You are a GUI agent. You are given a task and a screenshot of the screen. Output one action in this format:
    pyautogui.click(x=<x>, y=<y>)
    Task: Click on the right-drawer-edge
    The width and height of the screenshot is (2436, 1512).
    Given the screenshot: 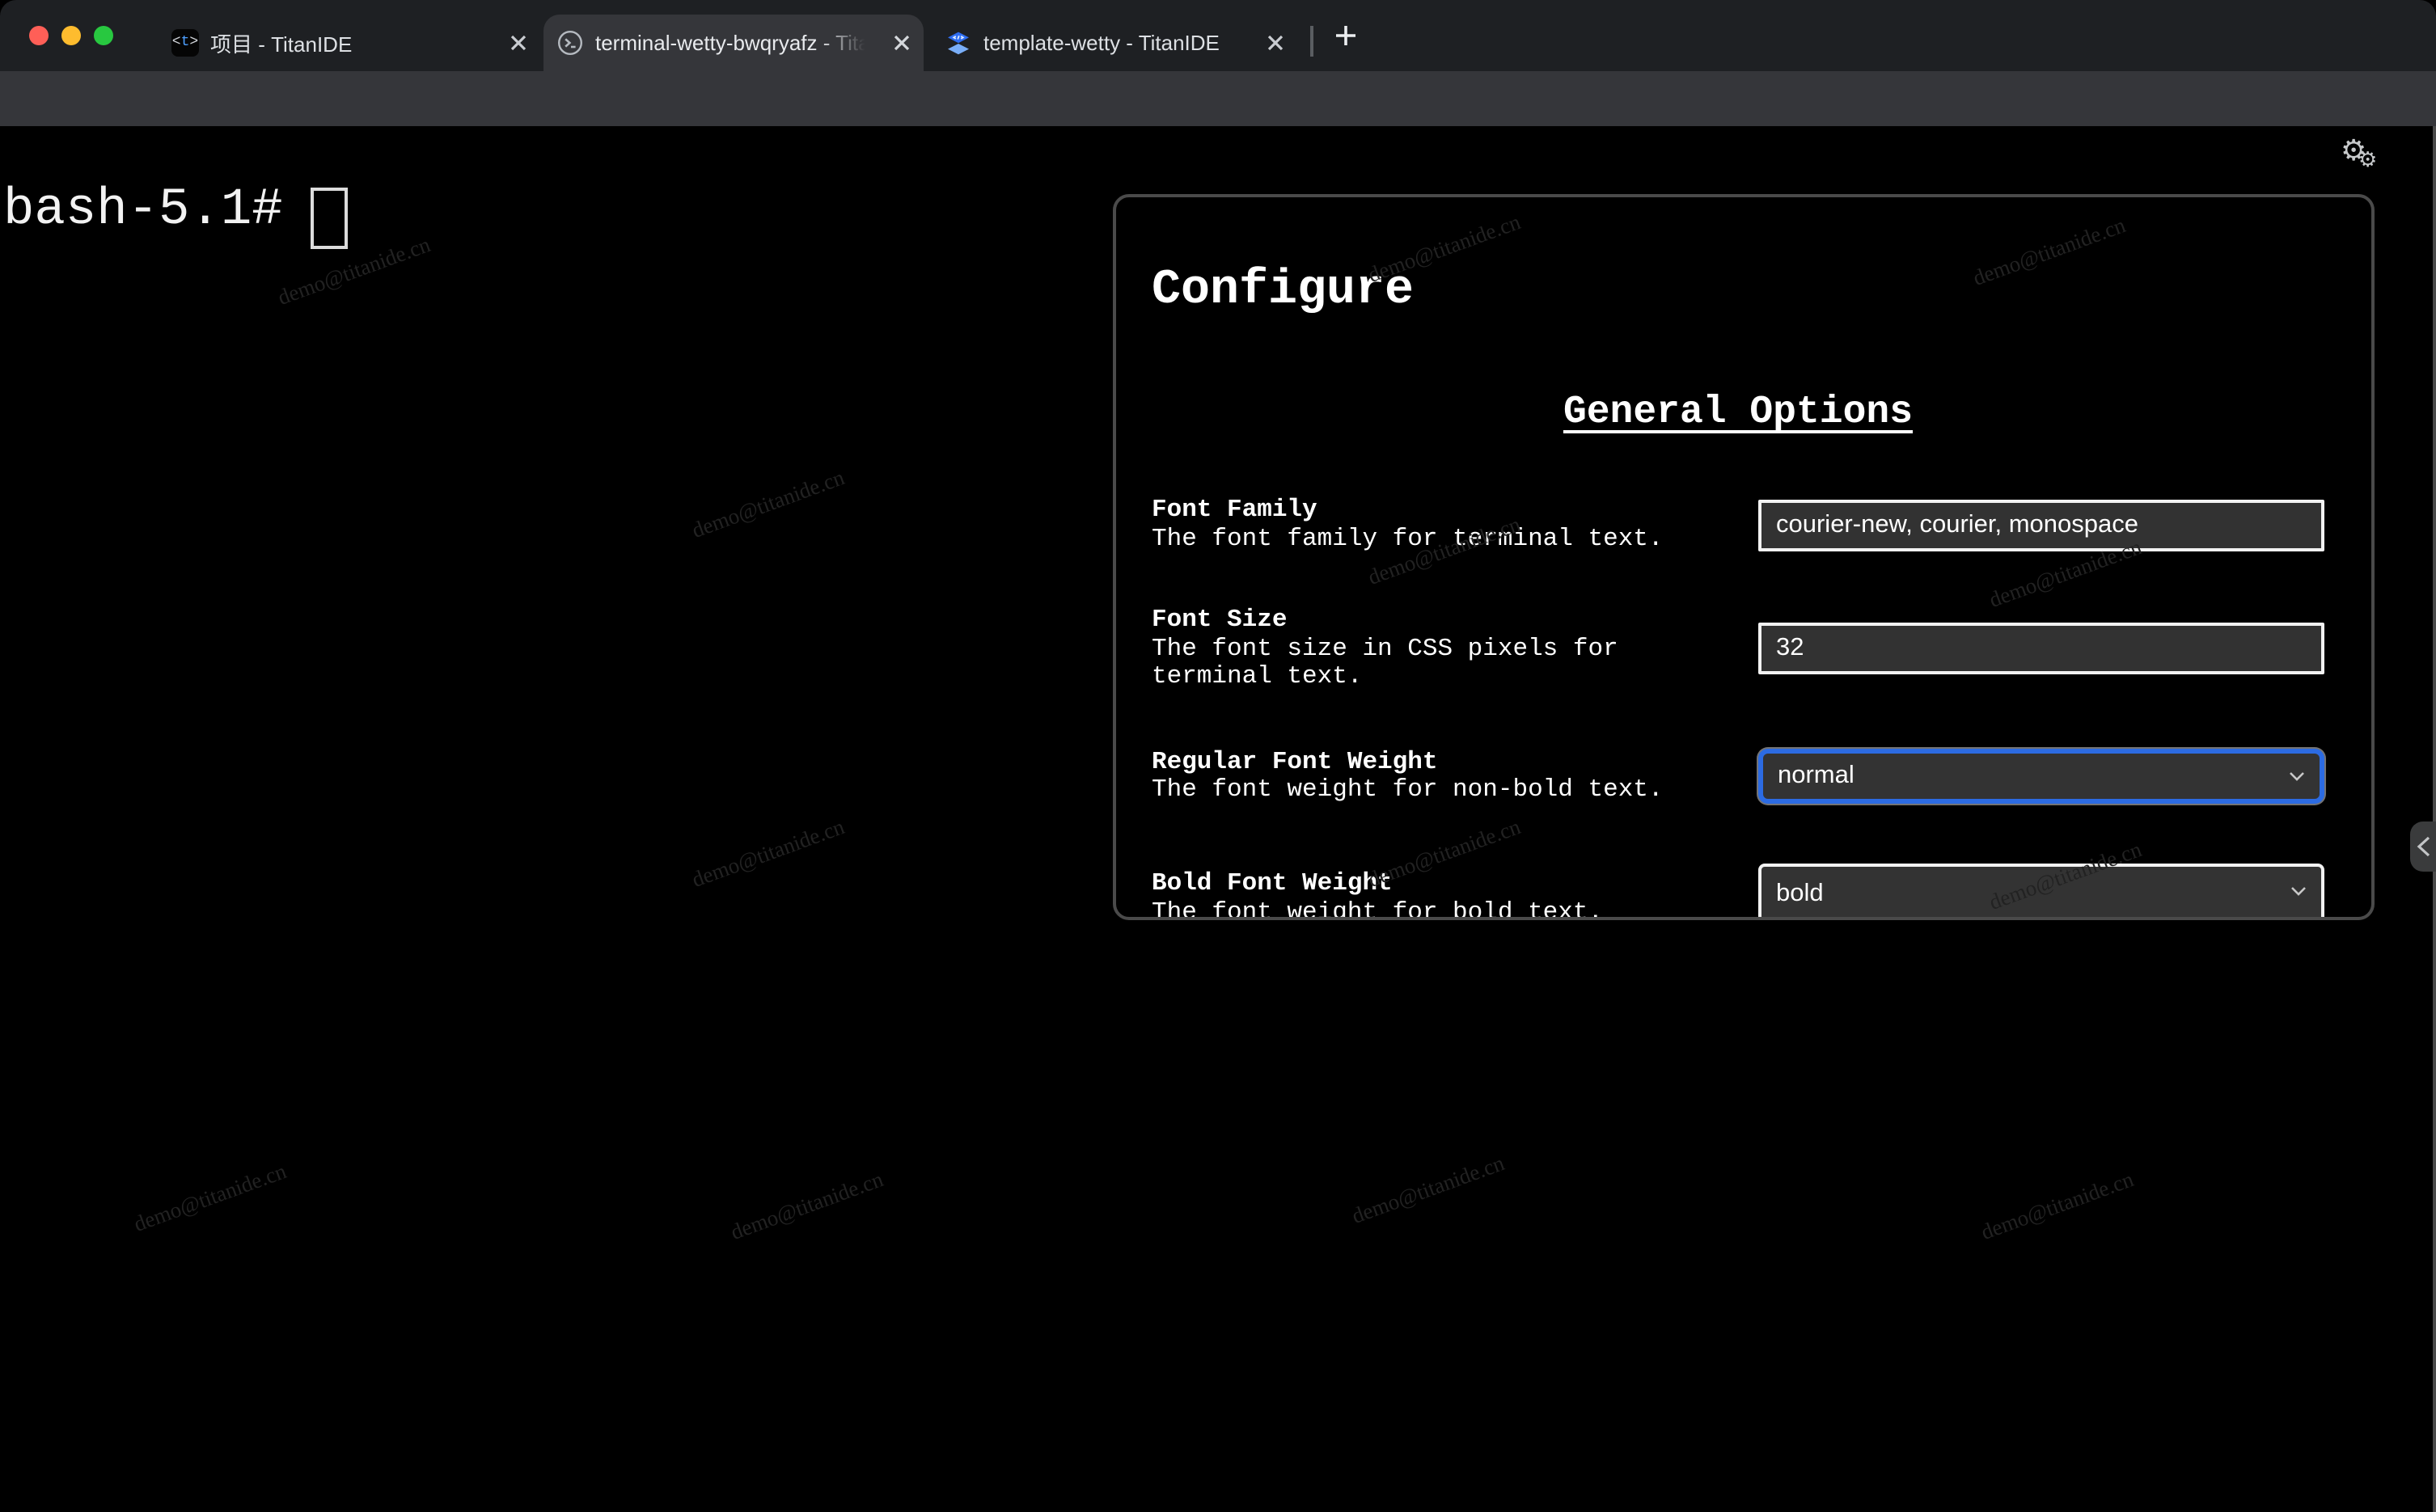 What is the action you would take?
    pyautogui.click(x=2434, y=819)
    